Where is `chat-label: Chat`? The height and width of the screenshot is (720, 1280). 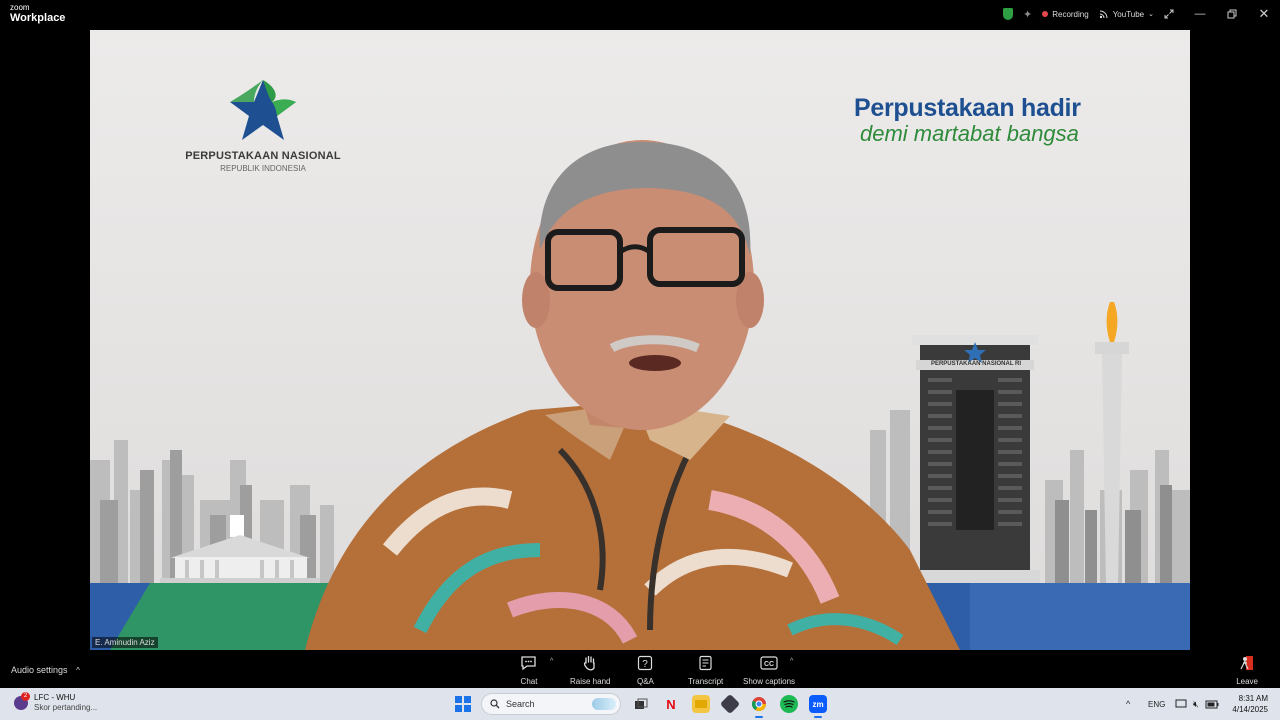 chat-label: Chat is located at coordinates (529, 681).